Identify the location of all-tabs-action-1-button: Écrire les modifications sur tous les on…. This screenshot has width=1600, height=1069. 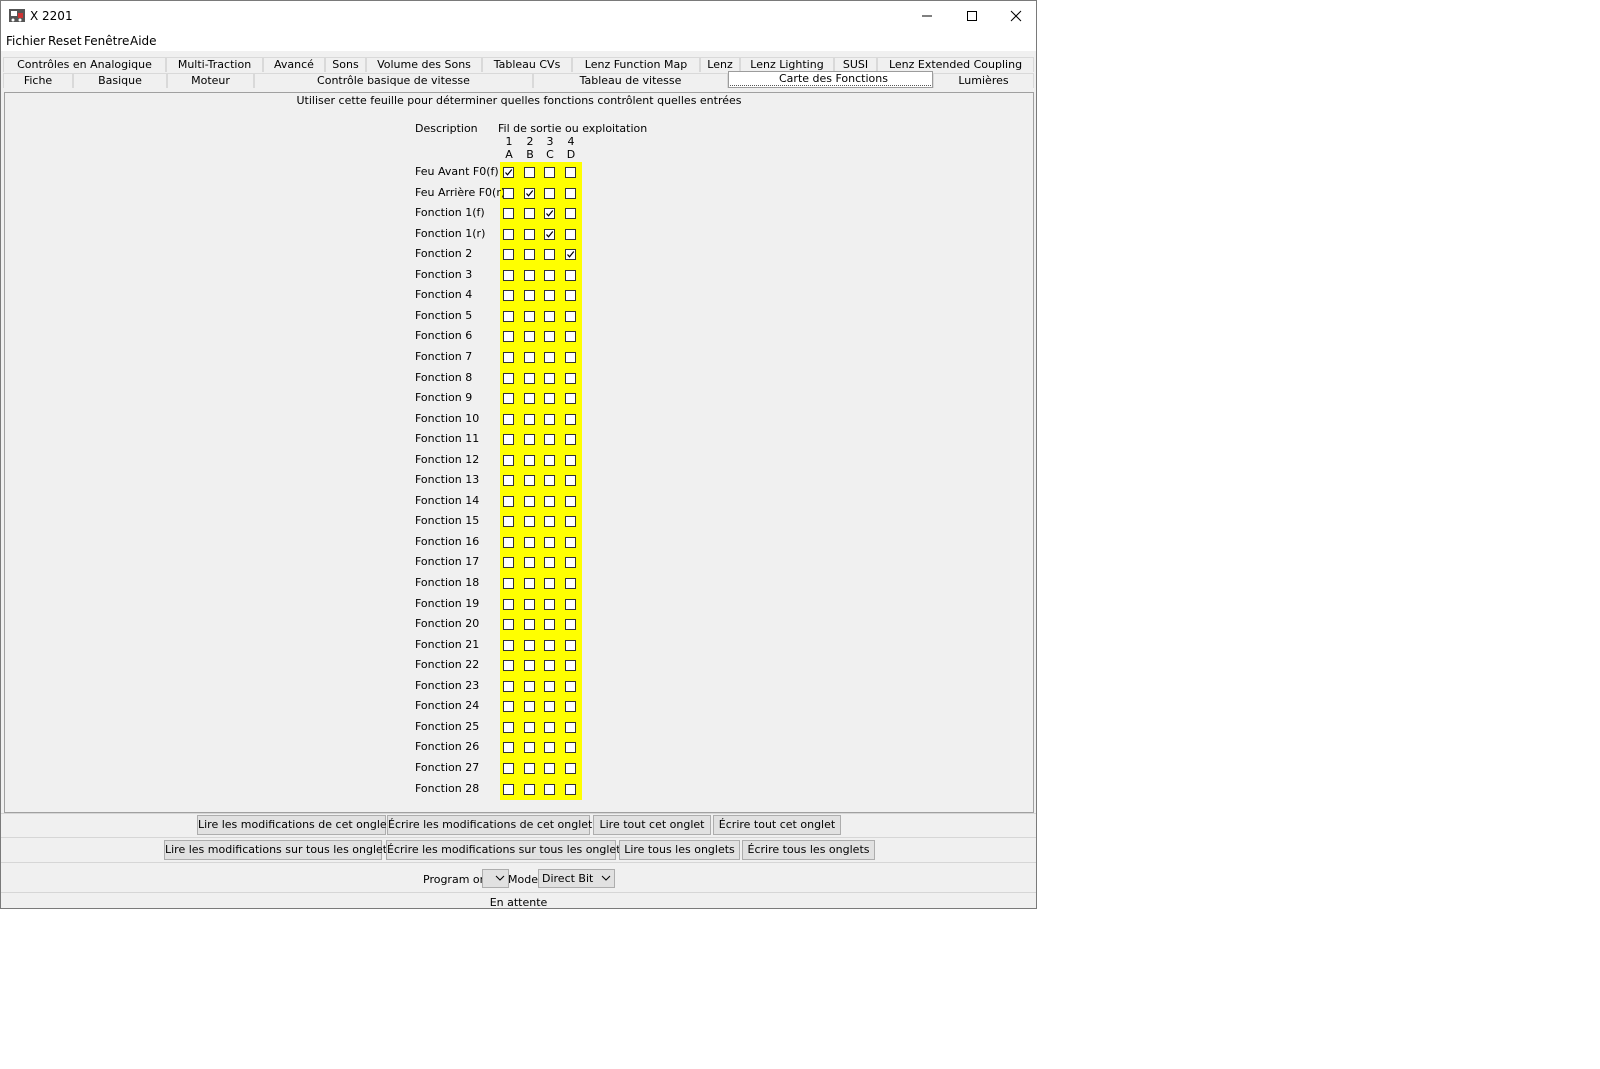
(506, 850).